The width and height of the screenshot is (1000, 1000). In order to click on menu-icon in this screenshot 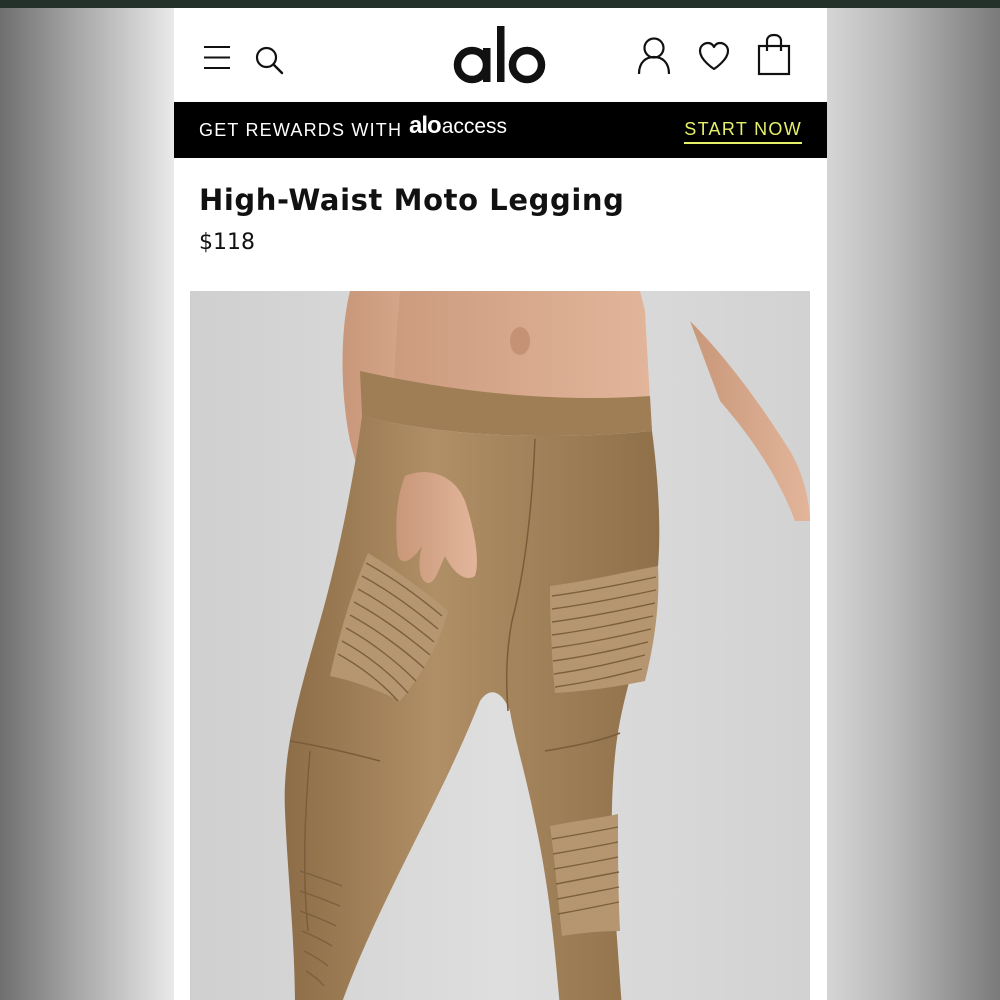, I will do `click(217, 60)`.